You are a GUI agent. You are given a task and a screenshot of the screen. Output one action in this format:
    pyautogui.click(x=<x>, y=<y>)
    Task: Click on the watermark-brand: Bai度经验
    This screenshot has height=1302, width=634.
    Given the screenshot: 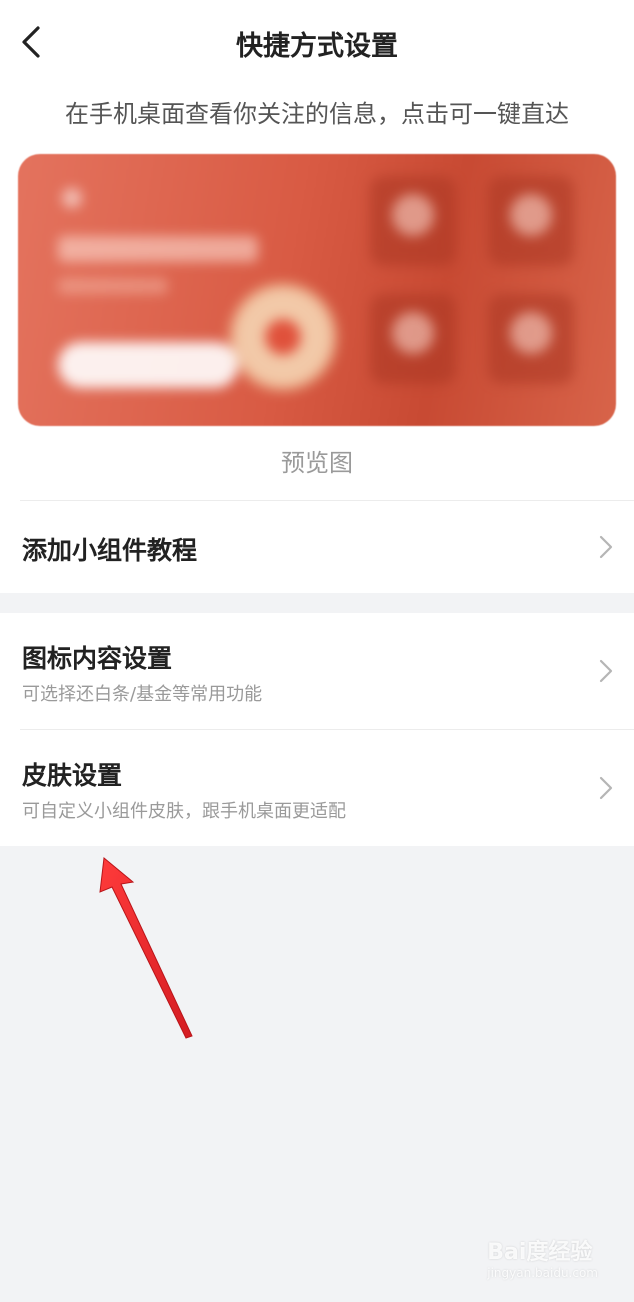 What is the action you would take?
    pyautogui.click(x=540, y=1252)
    